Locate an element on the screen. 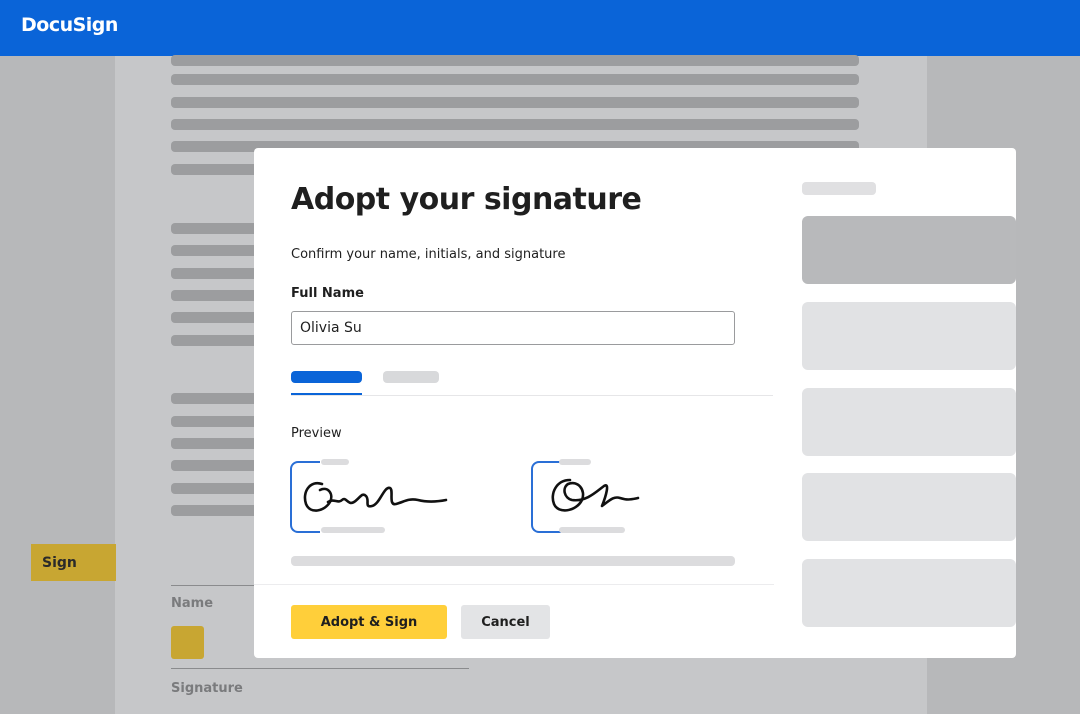 This screenshot has width=1080, height=714. adopt-and-sign-button: Adopt & Sign is located at coordinates (369, 622).